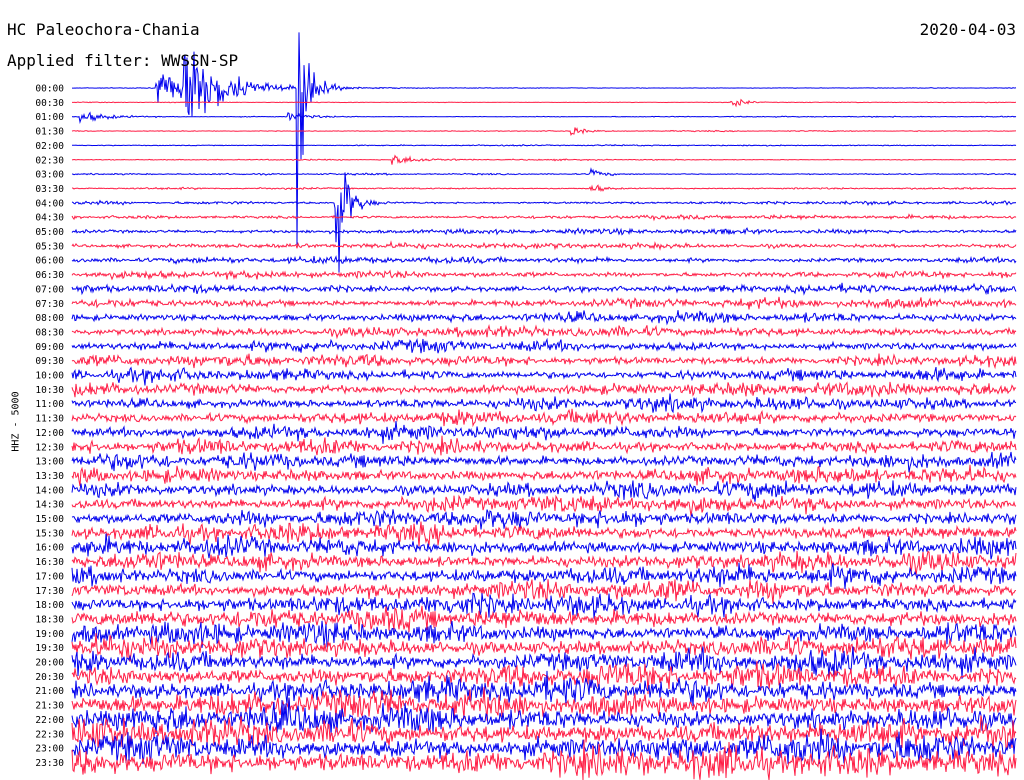 The width and height of the screenshot is (1024, 780). I want to click on tick-label-1230: 12:30, so click(49, 447).